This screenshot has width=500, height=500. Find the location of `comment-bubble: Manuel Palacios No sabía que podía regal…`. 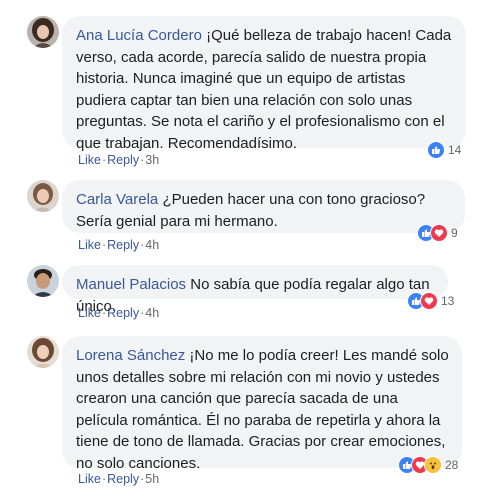

comment-bubble: Manuel Palacios No sabía que podía regal… is located at coordinates (255, 290).